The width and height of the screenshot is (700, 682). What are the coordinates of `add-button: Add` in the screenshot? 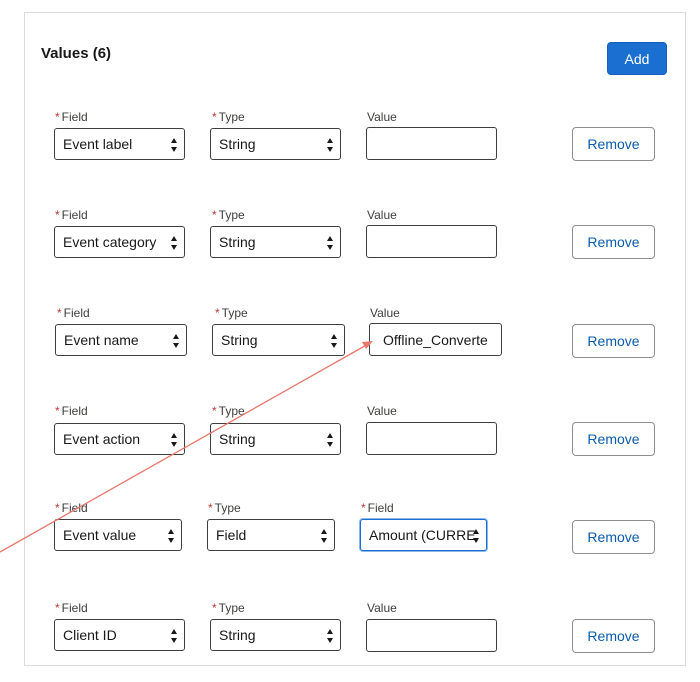 It's located at (637, 58).